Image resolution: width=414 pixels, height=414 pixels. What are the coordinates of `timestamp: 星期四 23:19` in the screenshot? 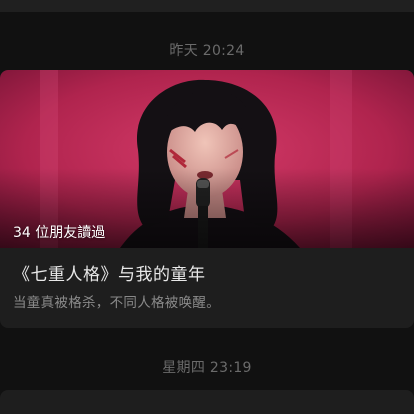 It's located at (207, 368).